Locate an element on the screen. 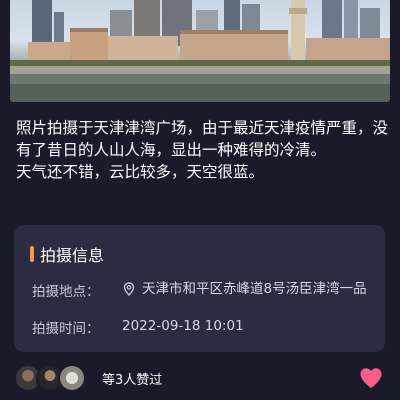 Image resolution: width=400 pixels, height=400 pixels. card-header: 拍摄信息 is located at coordinates (67, 254).